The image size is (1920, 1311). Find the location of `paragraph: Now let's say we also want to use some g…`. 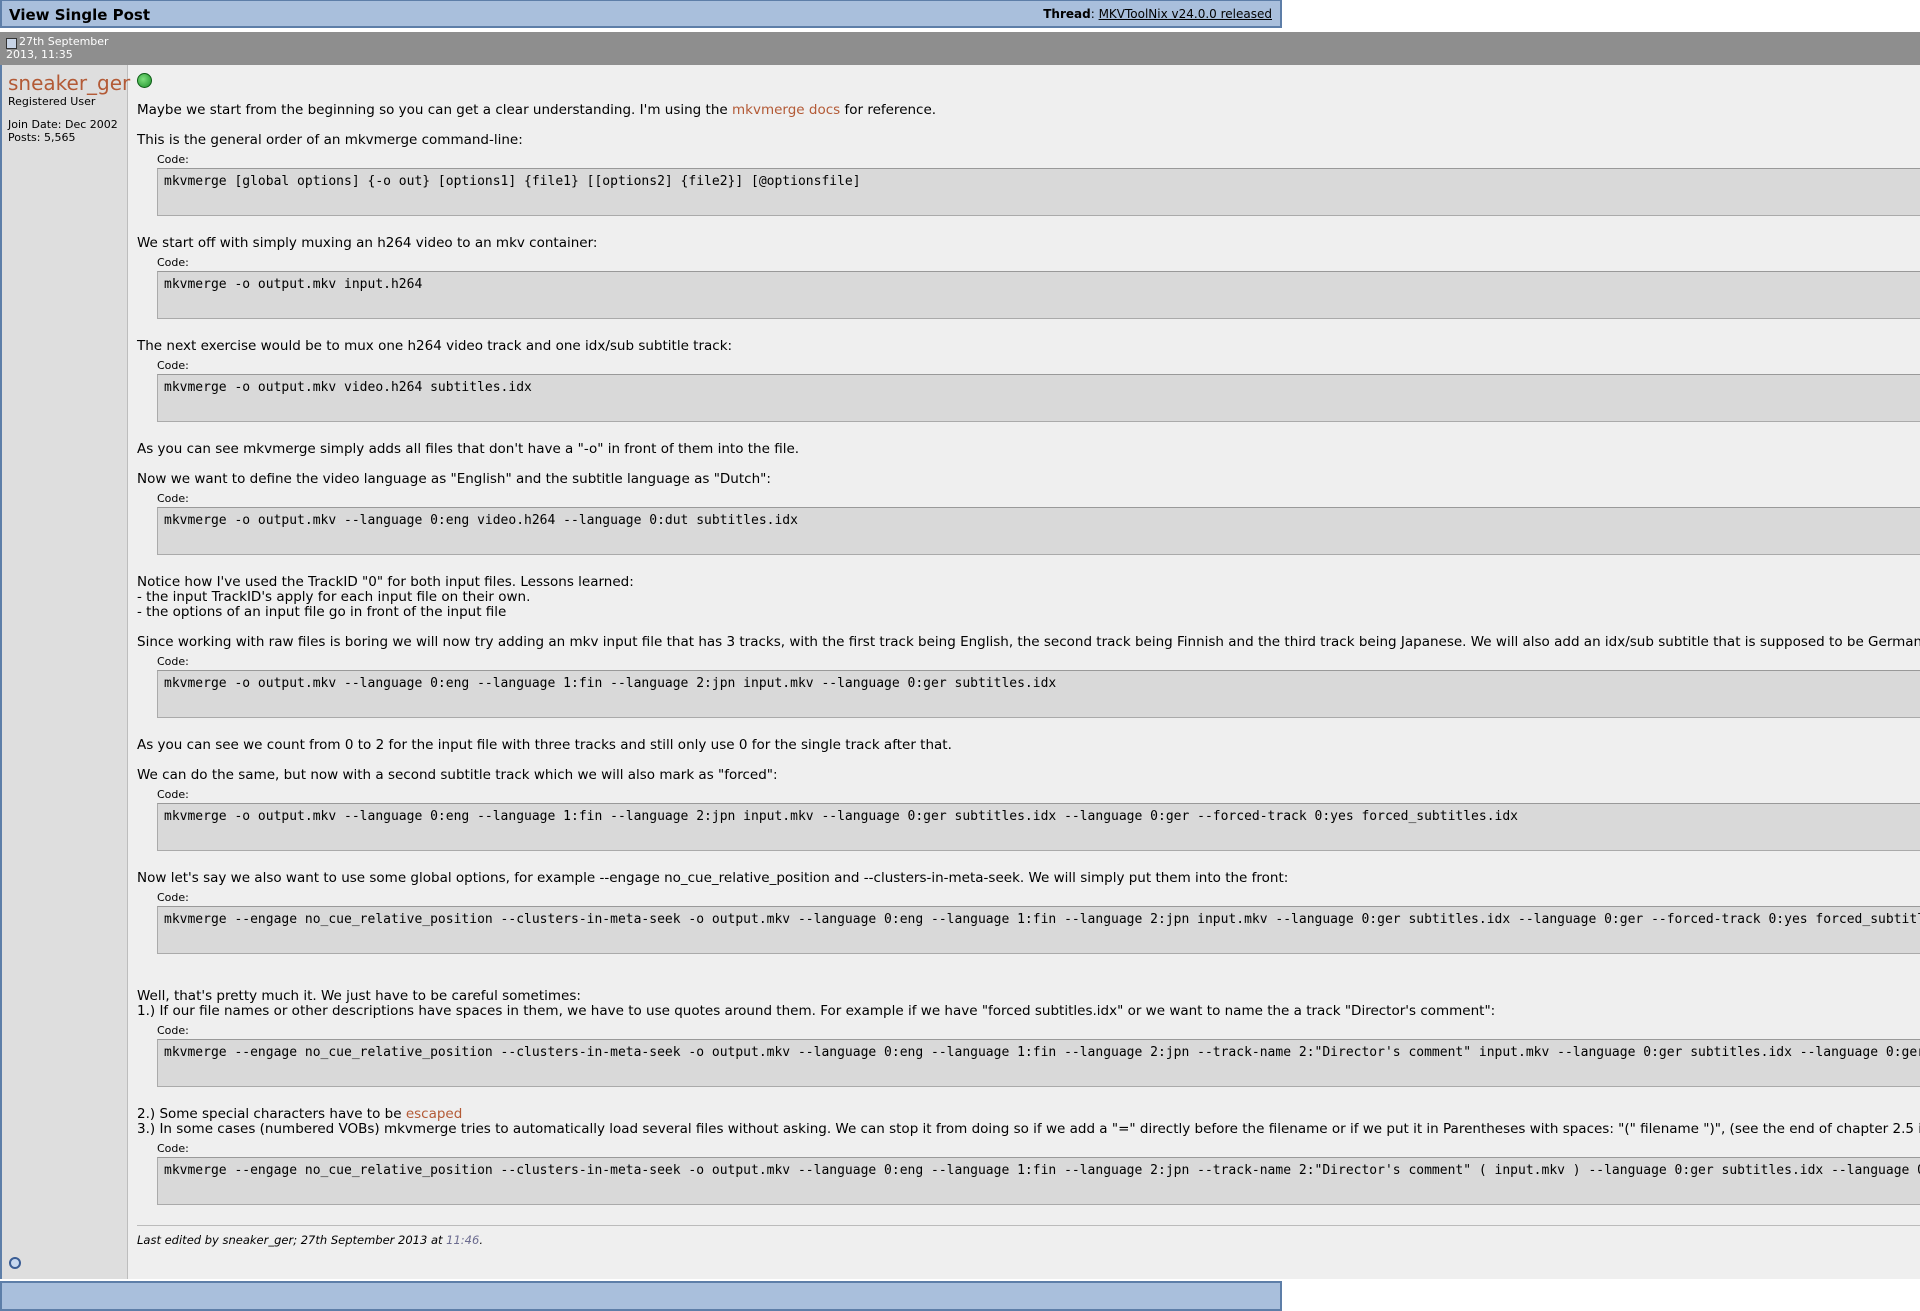

paragraph: Now let's say we also want to use some g… is located at coordinates (713, 878).